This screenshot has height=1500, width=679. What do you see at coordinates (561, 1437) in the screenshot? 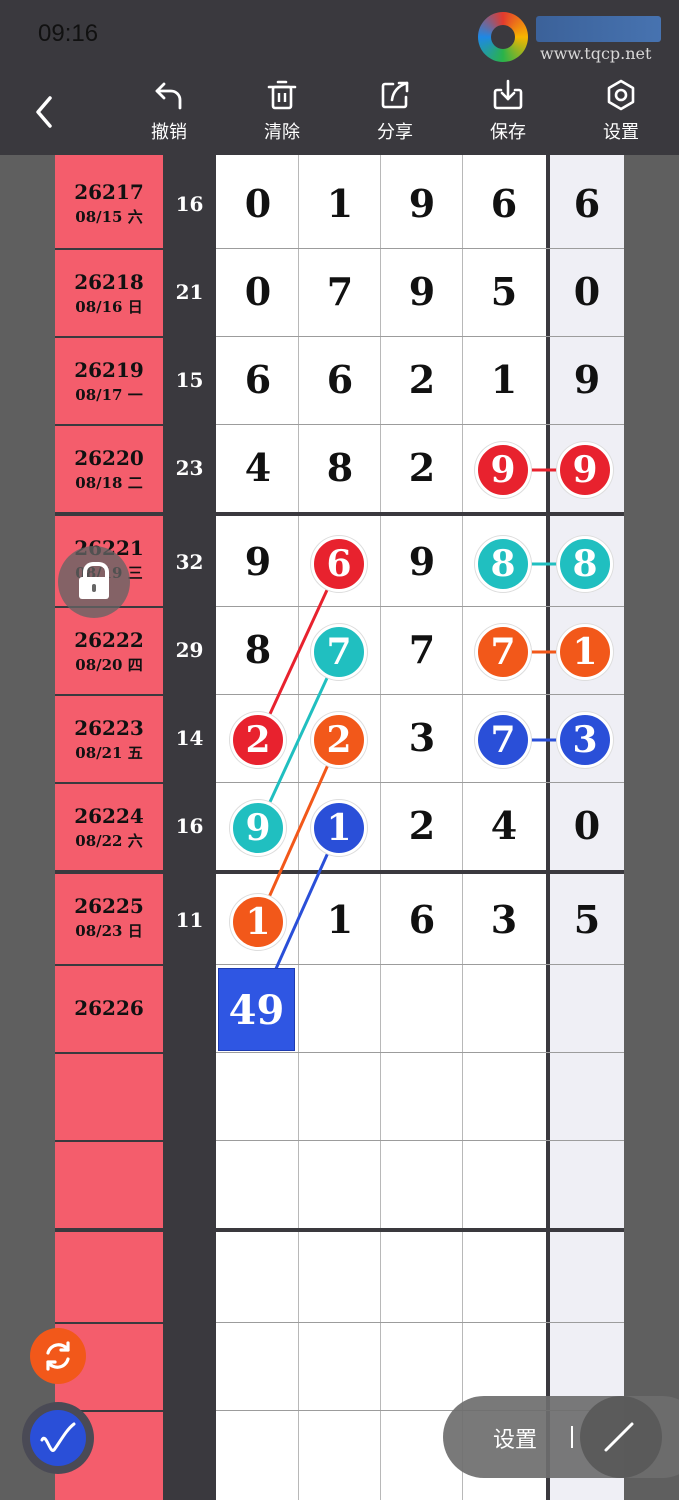
I see `settings-pill: 设置` at bounding box center [561, 1437].